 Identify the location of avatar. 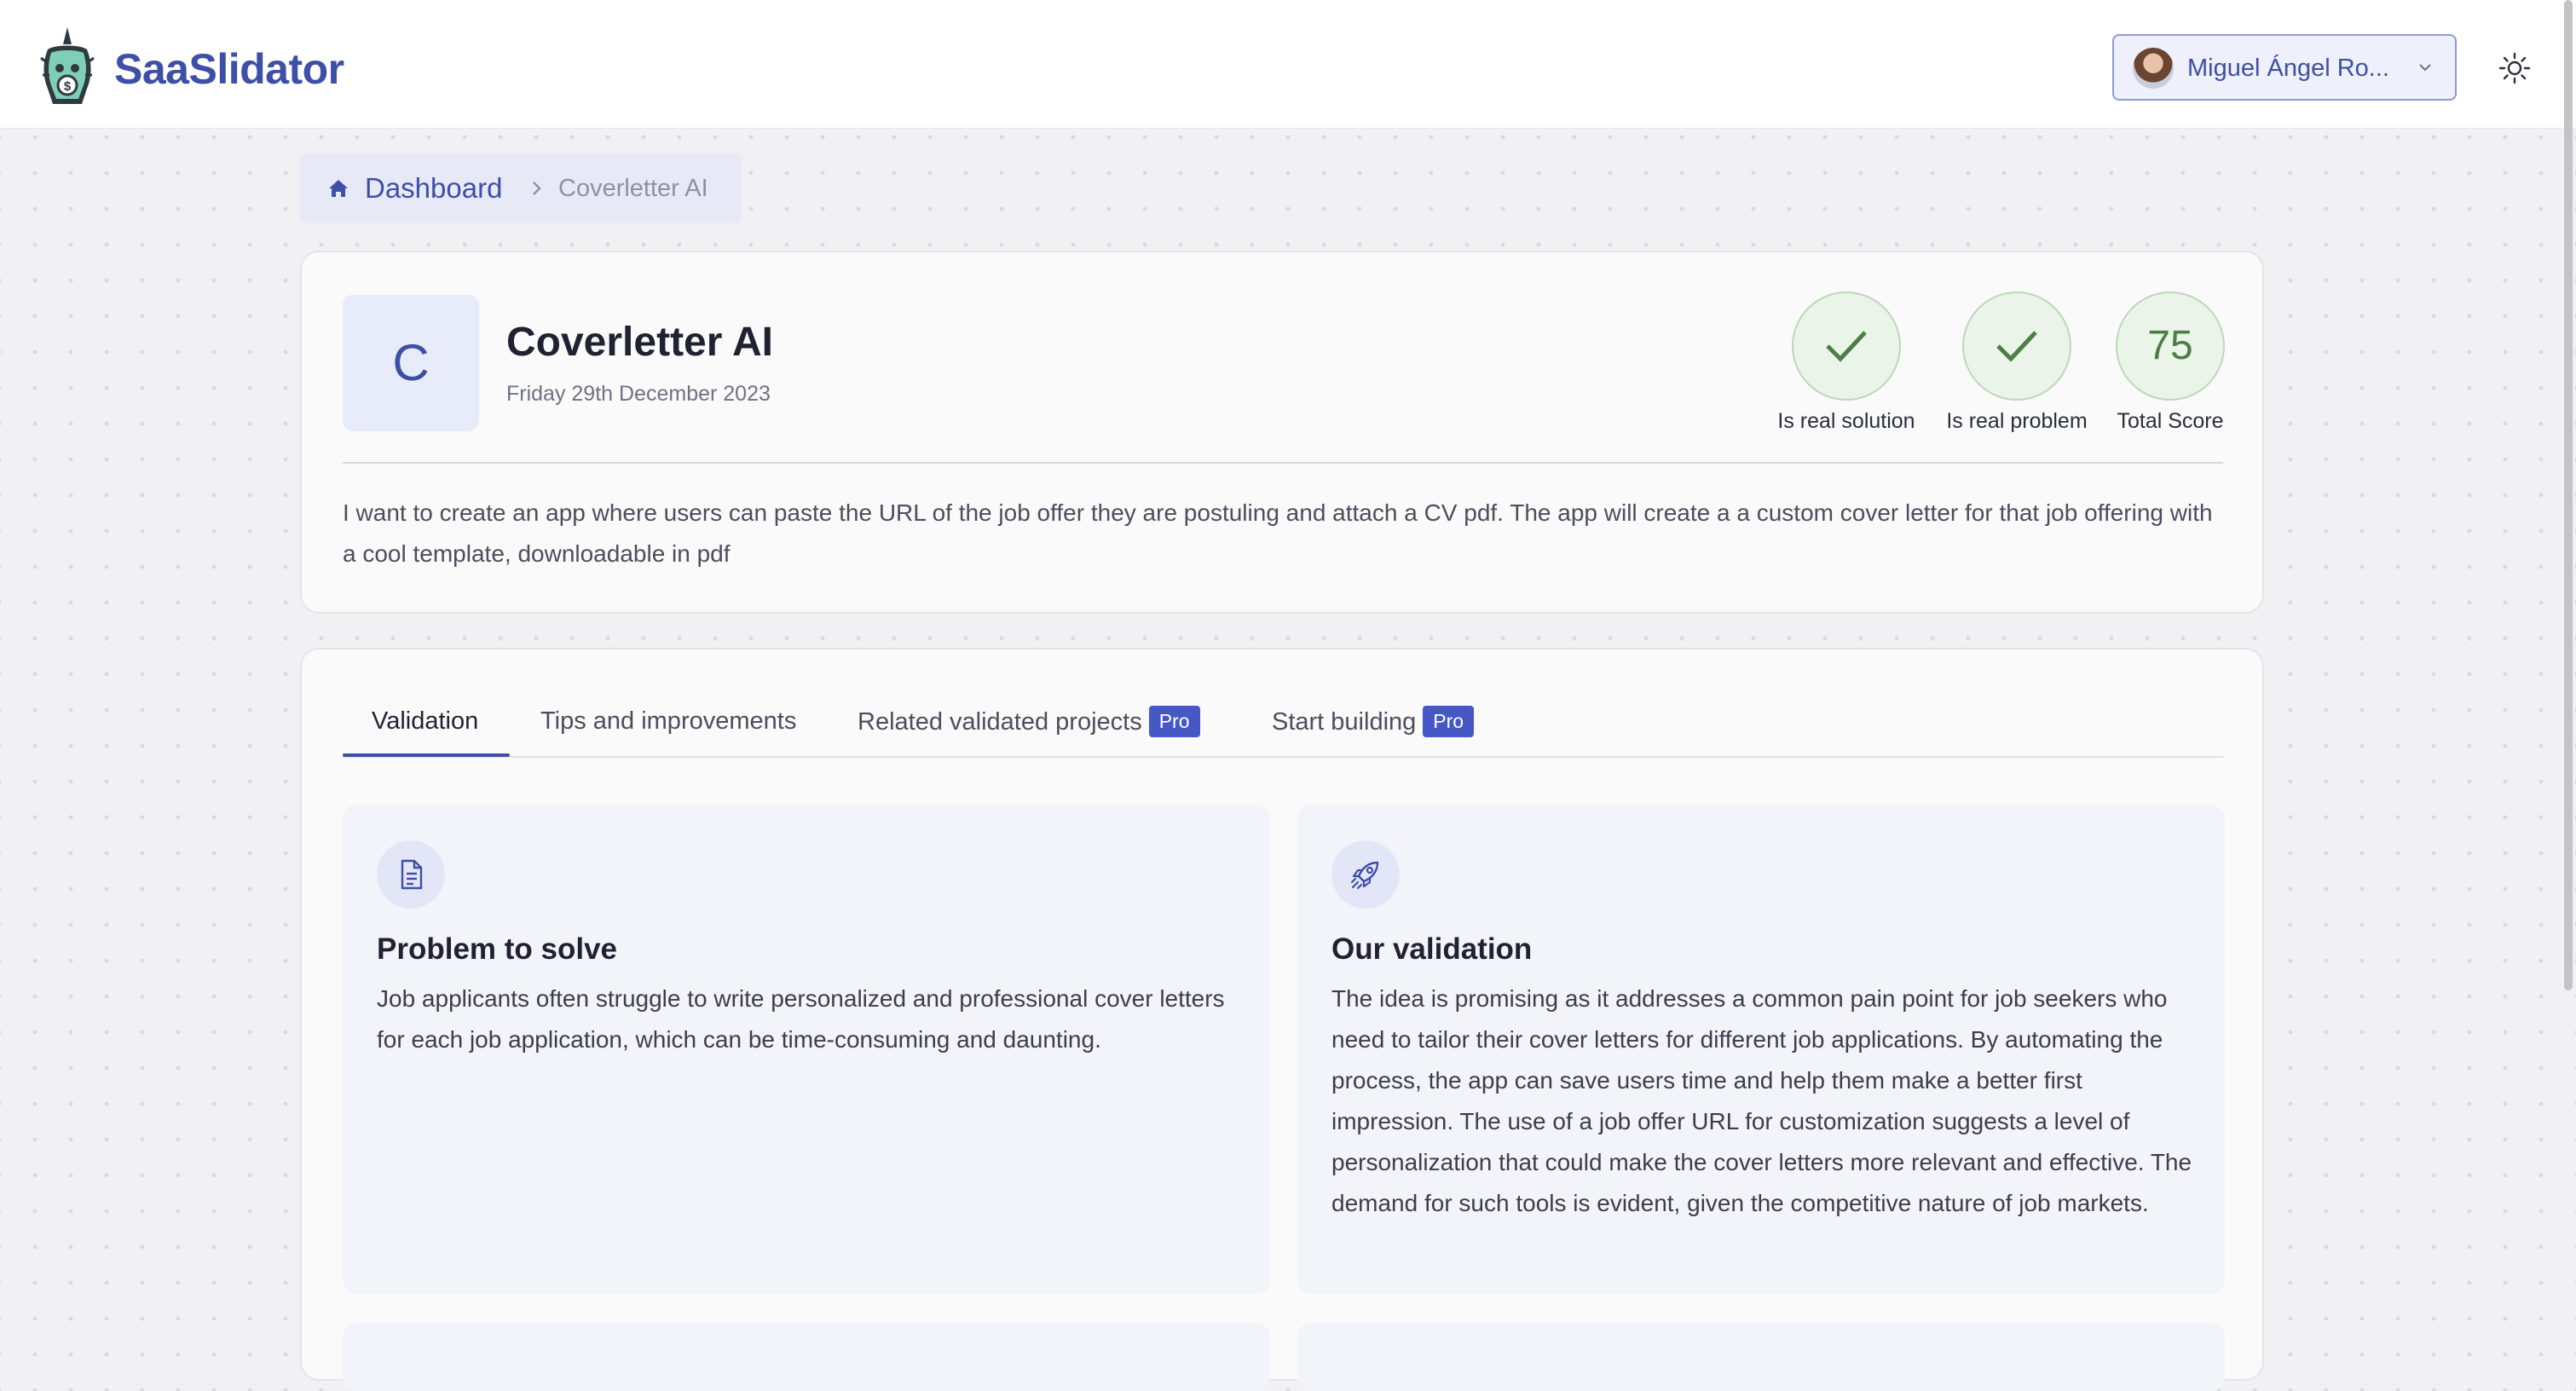
(2153, 68).